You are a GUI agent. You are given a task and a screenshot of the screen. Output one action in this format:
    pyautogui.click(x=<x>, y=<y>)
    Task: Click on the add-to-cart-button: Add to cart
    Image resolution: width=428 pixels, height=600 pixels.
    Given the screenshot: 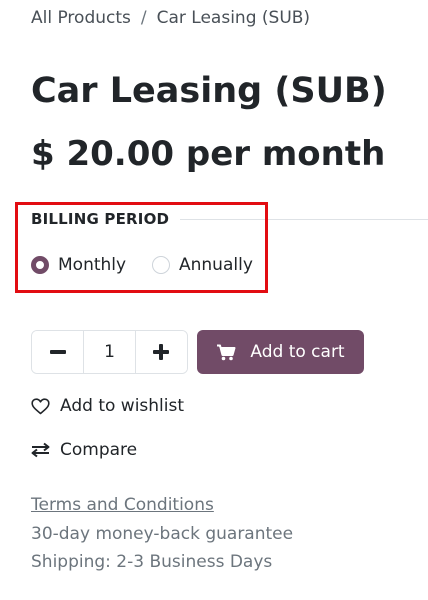 What is the action you would take?
    pyautogui.click(x=280, y=352)
    